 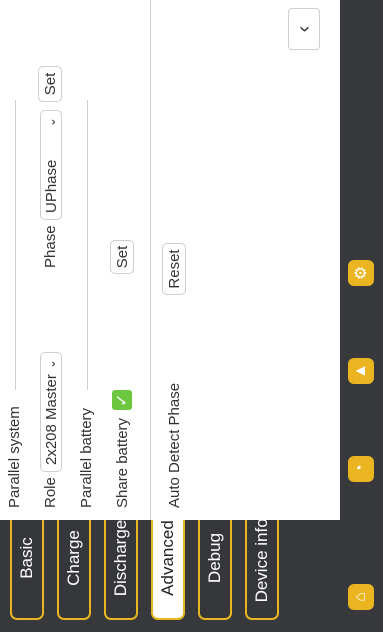 What do you see at coordinates (50, 246) in the screenshot?
I see `phase-label: Phase` at bounding box center [50, 246].